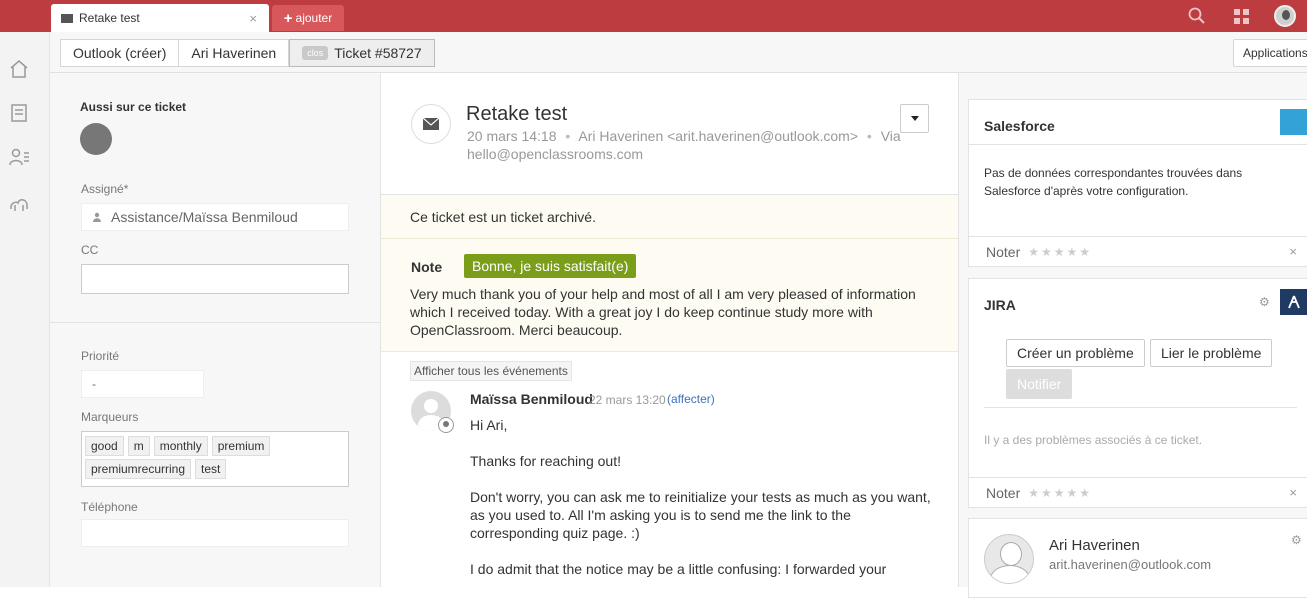 The height and width of the screenshot is (598, 1307). What do you see at coordinates (180, 446) in the screenshot?
I see `tag: monthly` at bounding box center [180, 446].